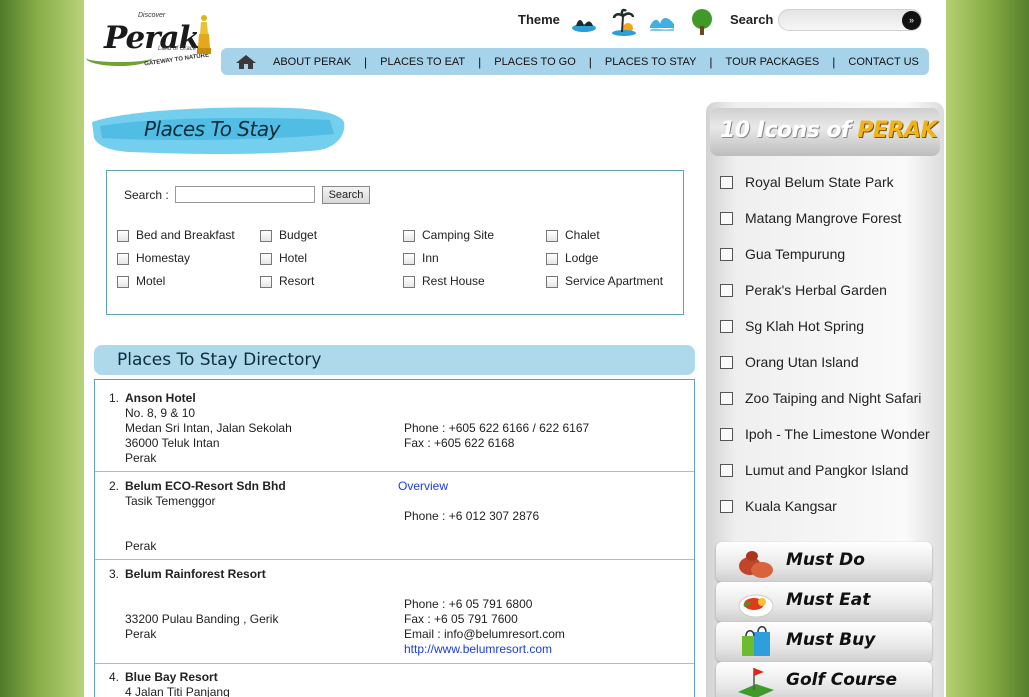 This screenshot has width=1029, height=697. I want to click on icon-item-kuala-kangsar: Kuala Kangsar, so click(778, 506).